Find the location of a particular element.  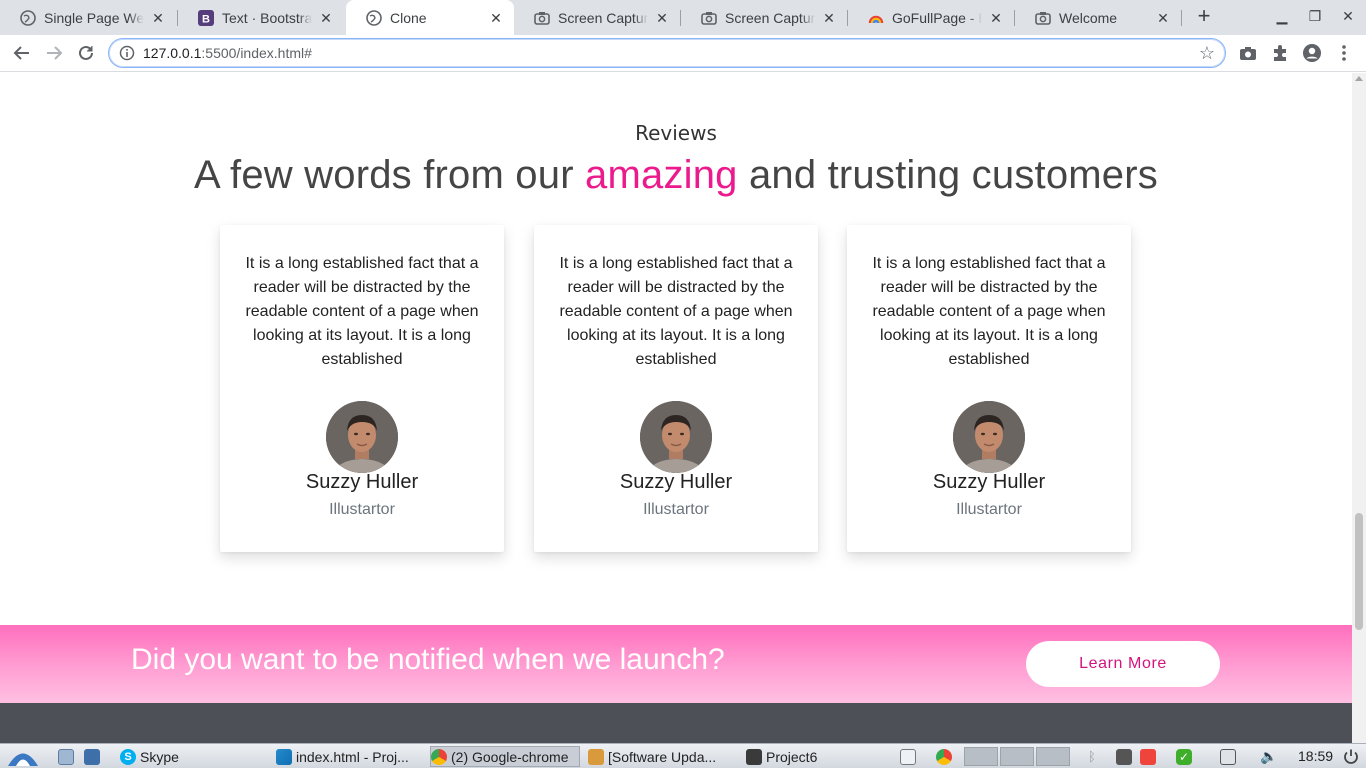

tab-single-page: Single Page We ✕ is located at coordinates (88, 17).